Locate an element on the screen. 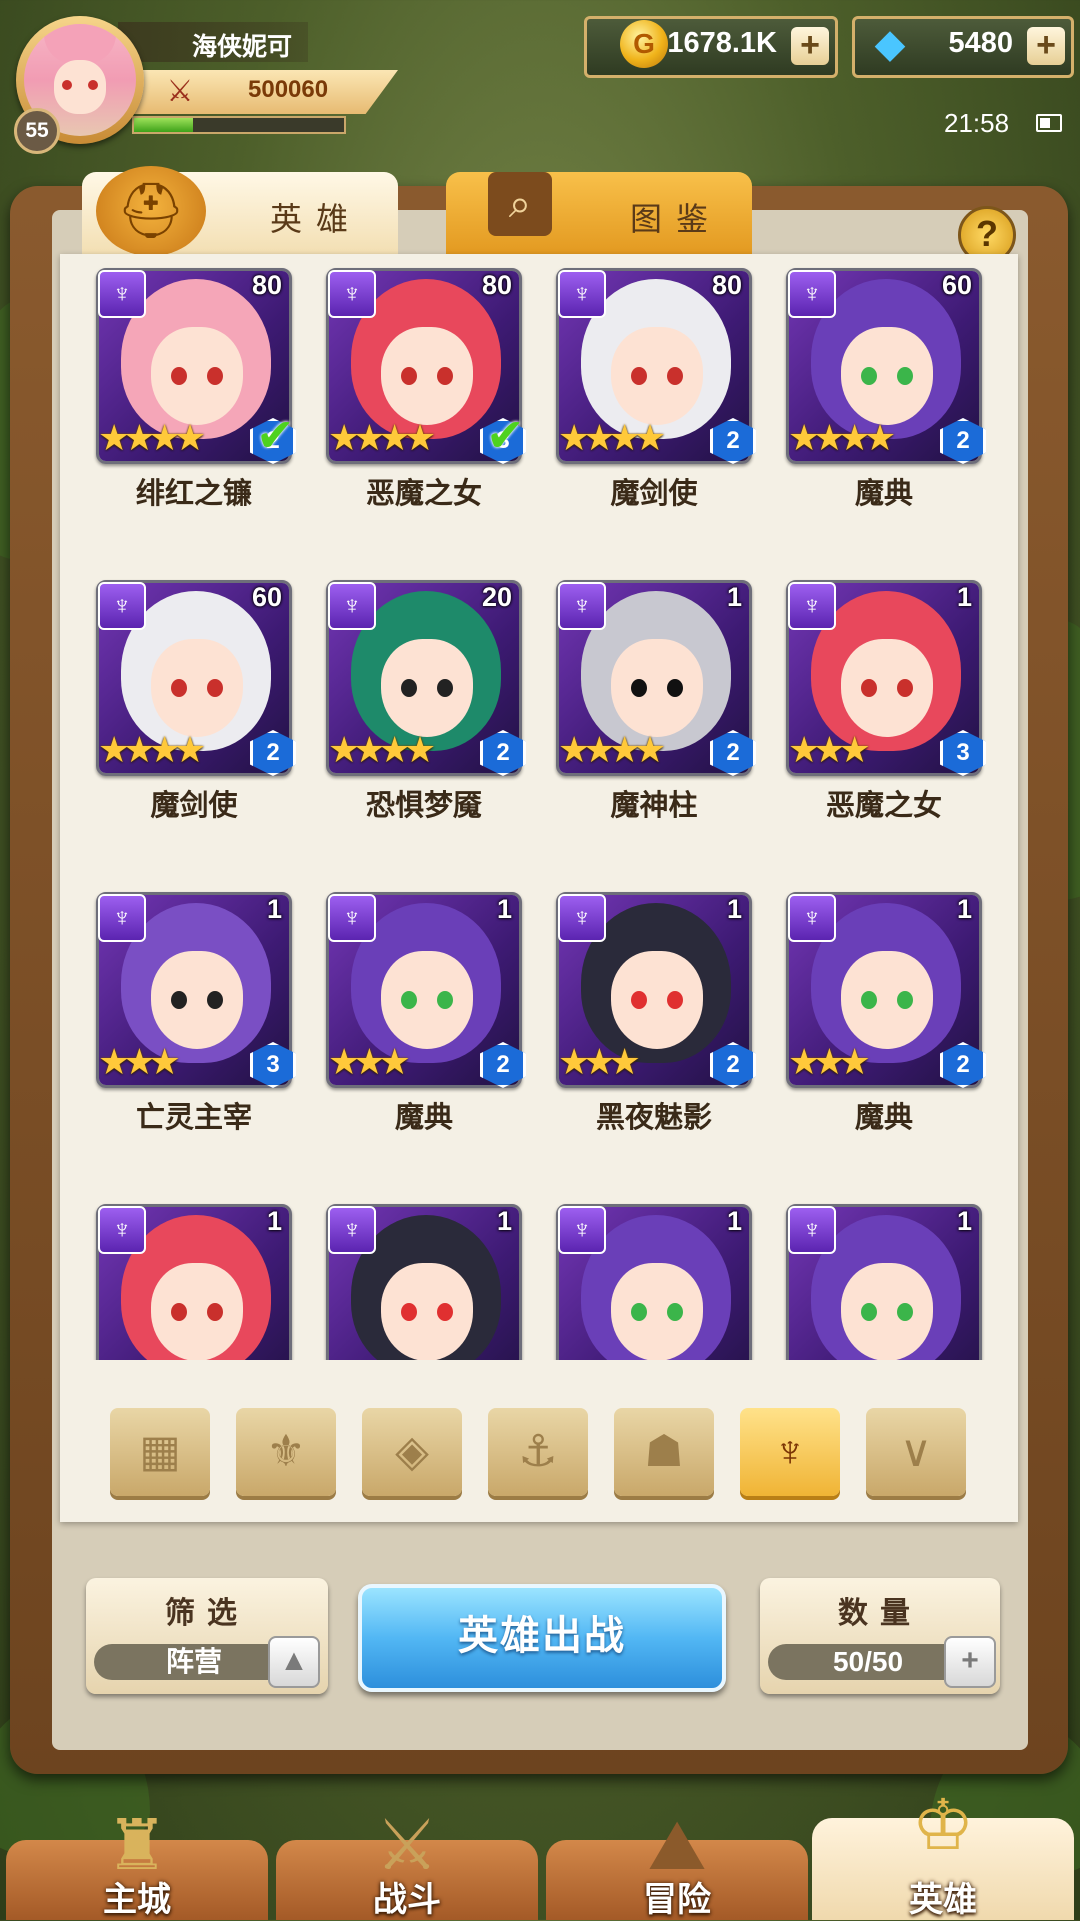 The height and width of the screenshot is (1921, 1080). hero-card: ♆ 1 ★★★ 2 黑夜魅影 is located at coordinates (656, 1013).